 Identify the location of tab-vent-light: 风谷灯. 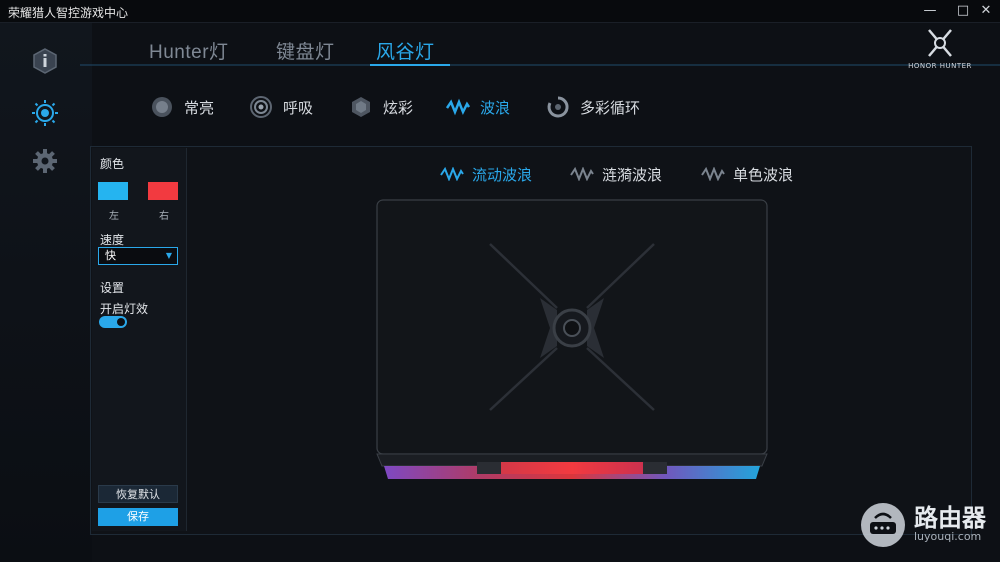
(405, 50).